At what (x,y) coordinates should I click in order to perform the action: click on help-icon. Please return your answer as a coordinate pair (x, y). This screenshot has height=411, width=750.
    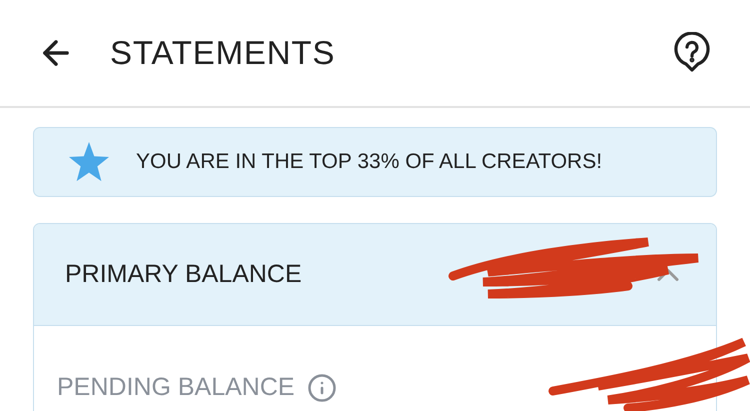
    Looking at the image, I should click on (692, 53).